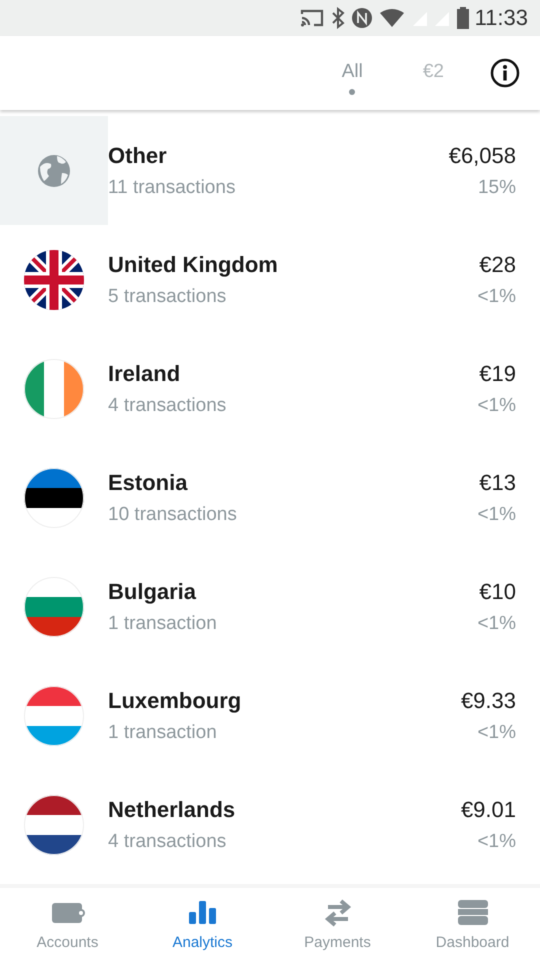  What do you see at coordinates (497, 373) in the screenshot?
I see `amount: €19` at bounding box center [497, 373].